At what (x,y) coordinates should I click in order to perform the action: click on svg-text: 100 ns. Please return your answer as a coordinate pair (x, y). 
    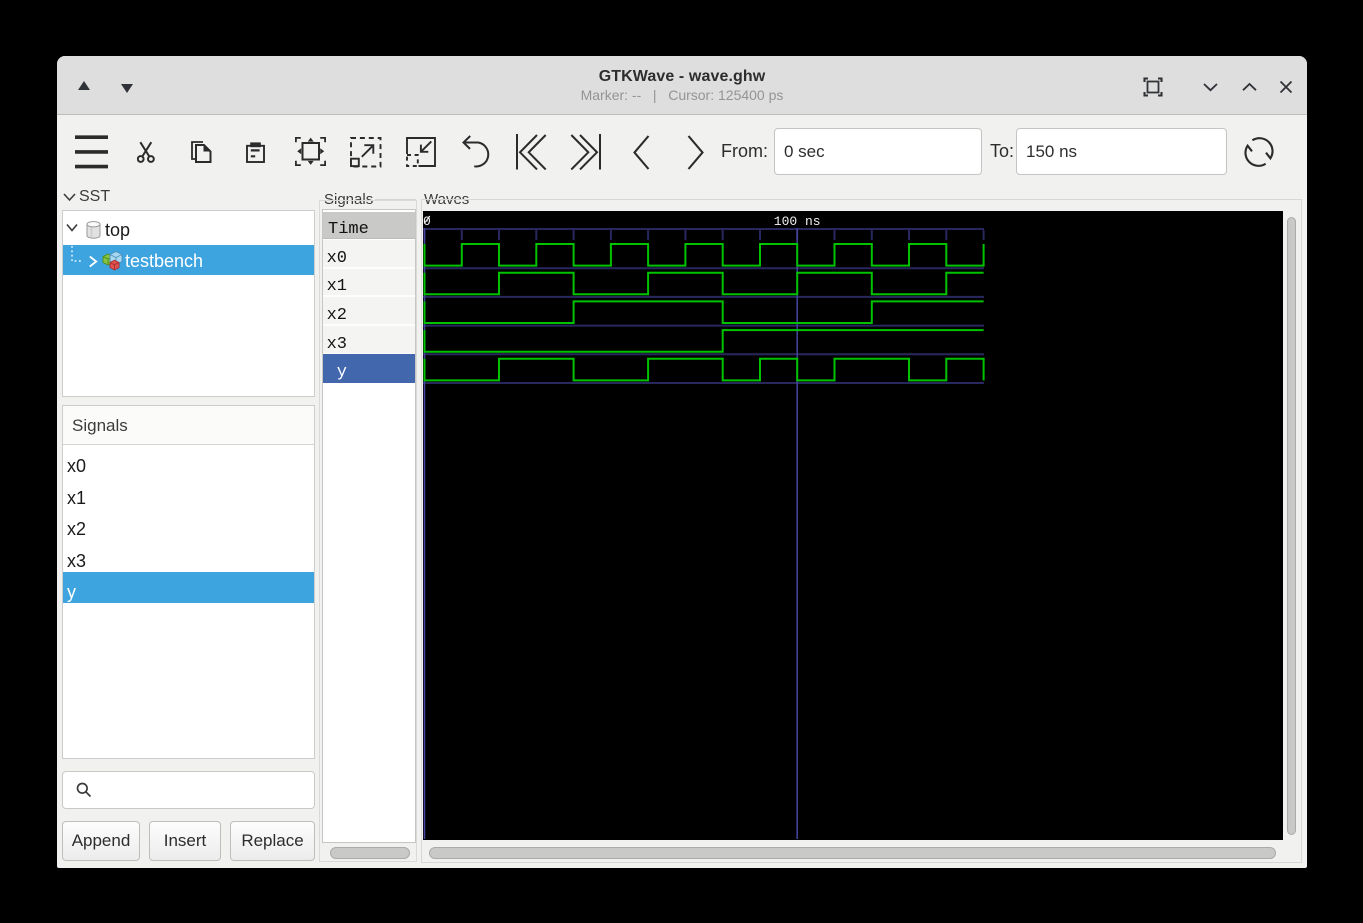
    Looking at the image, I should click on (797, 221).